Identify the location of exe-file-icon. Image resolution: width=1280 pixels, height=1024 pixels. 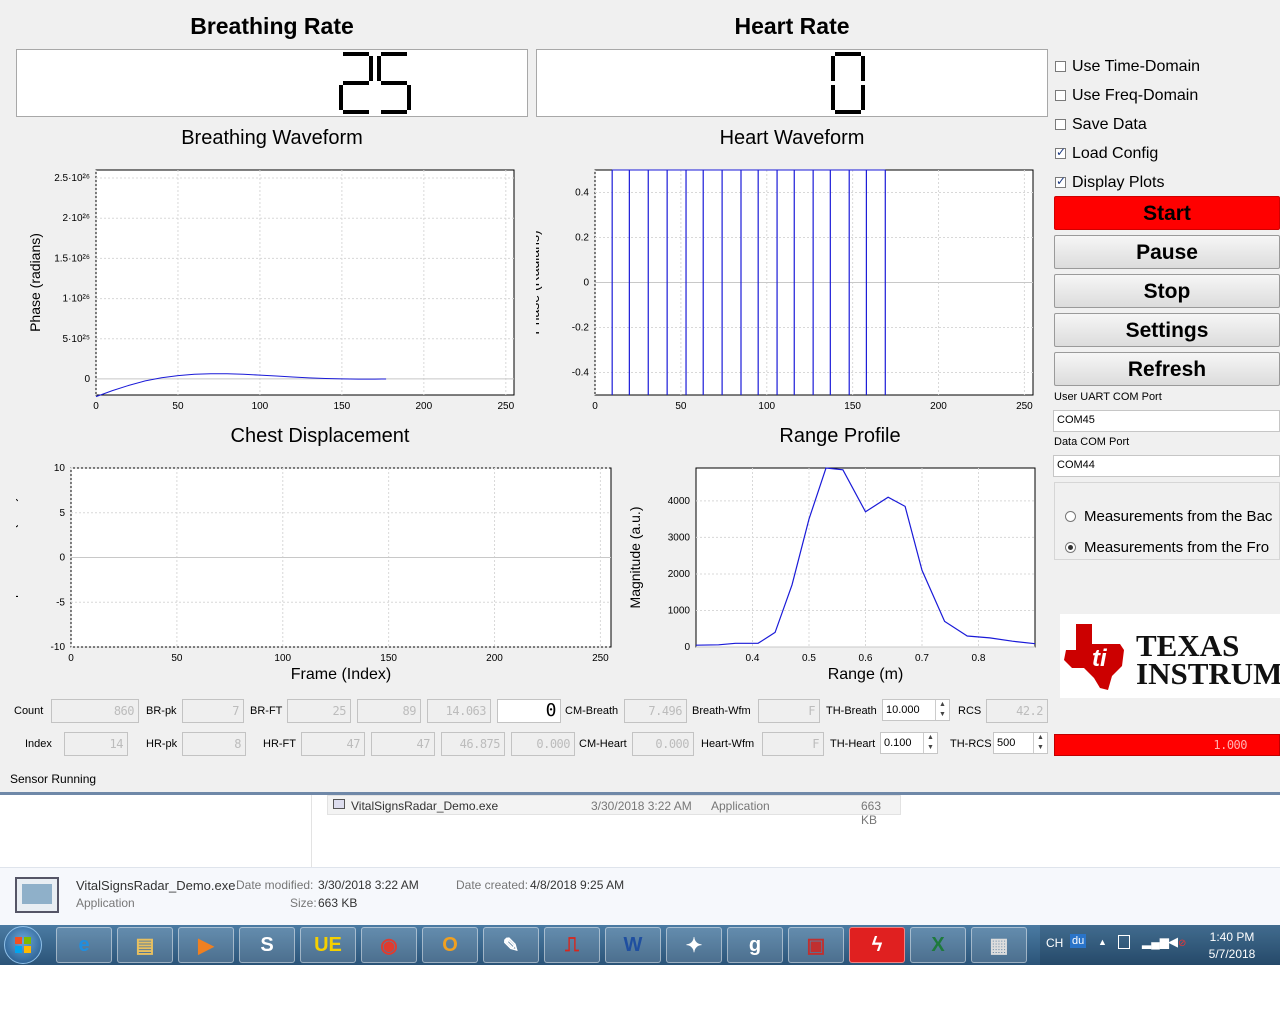
(339, 804).